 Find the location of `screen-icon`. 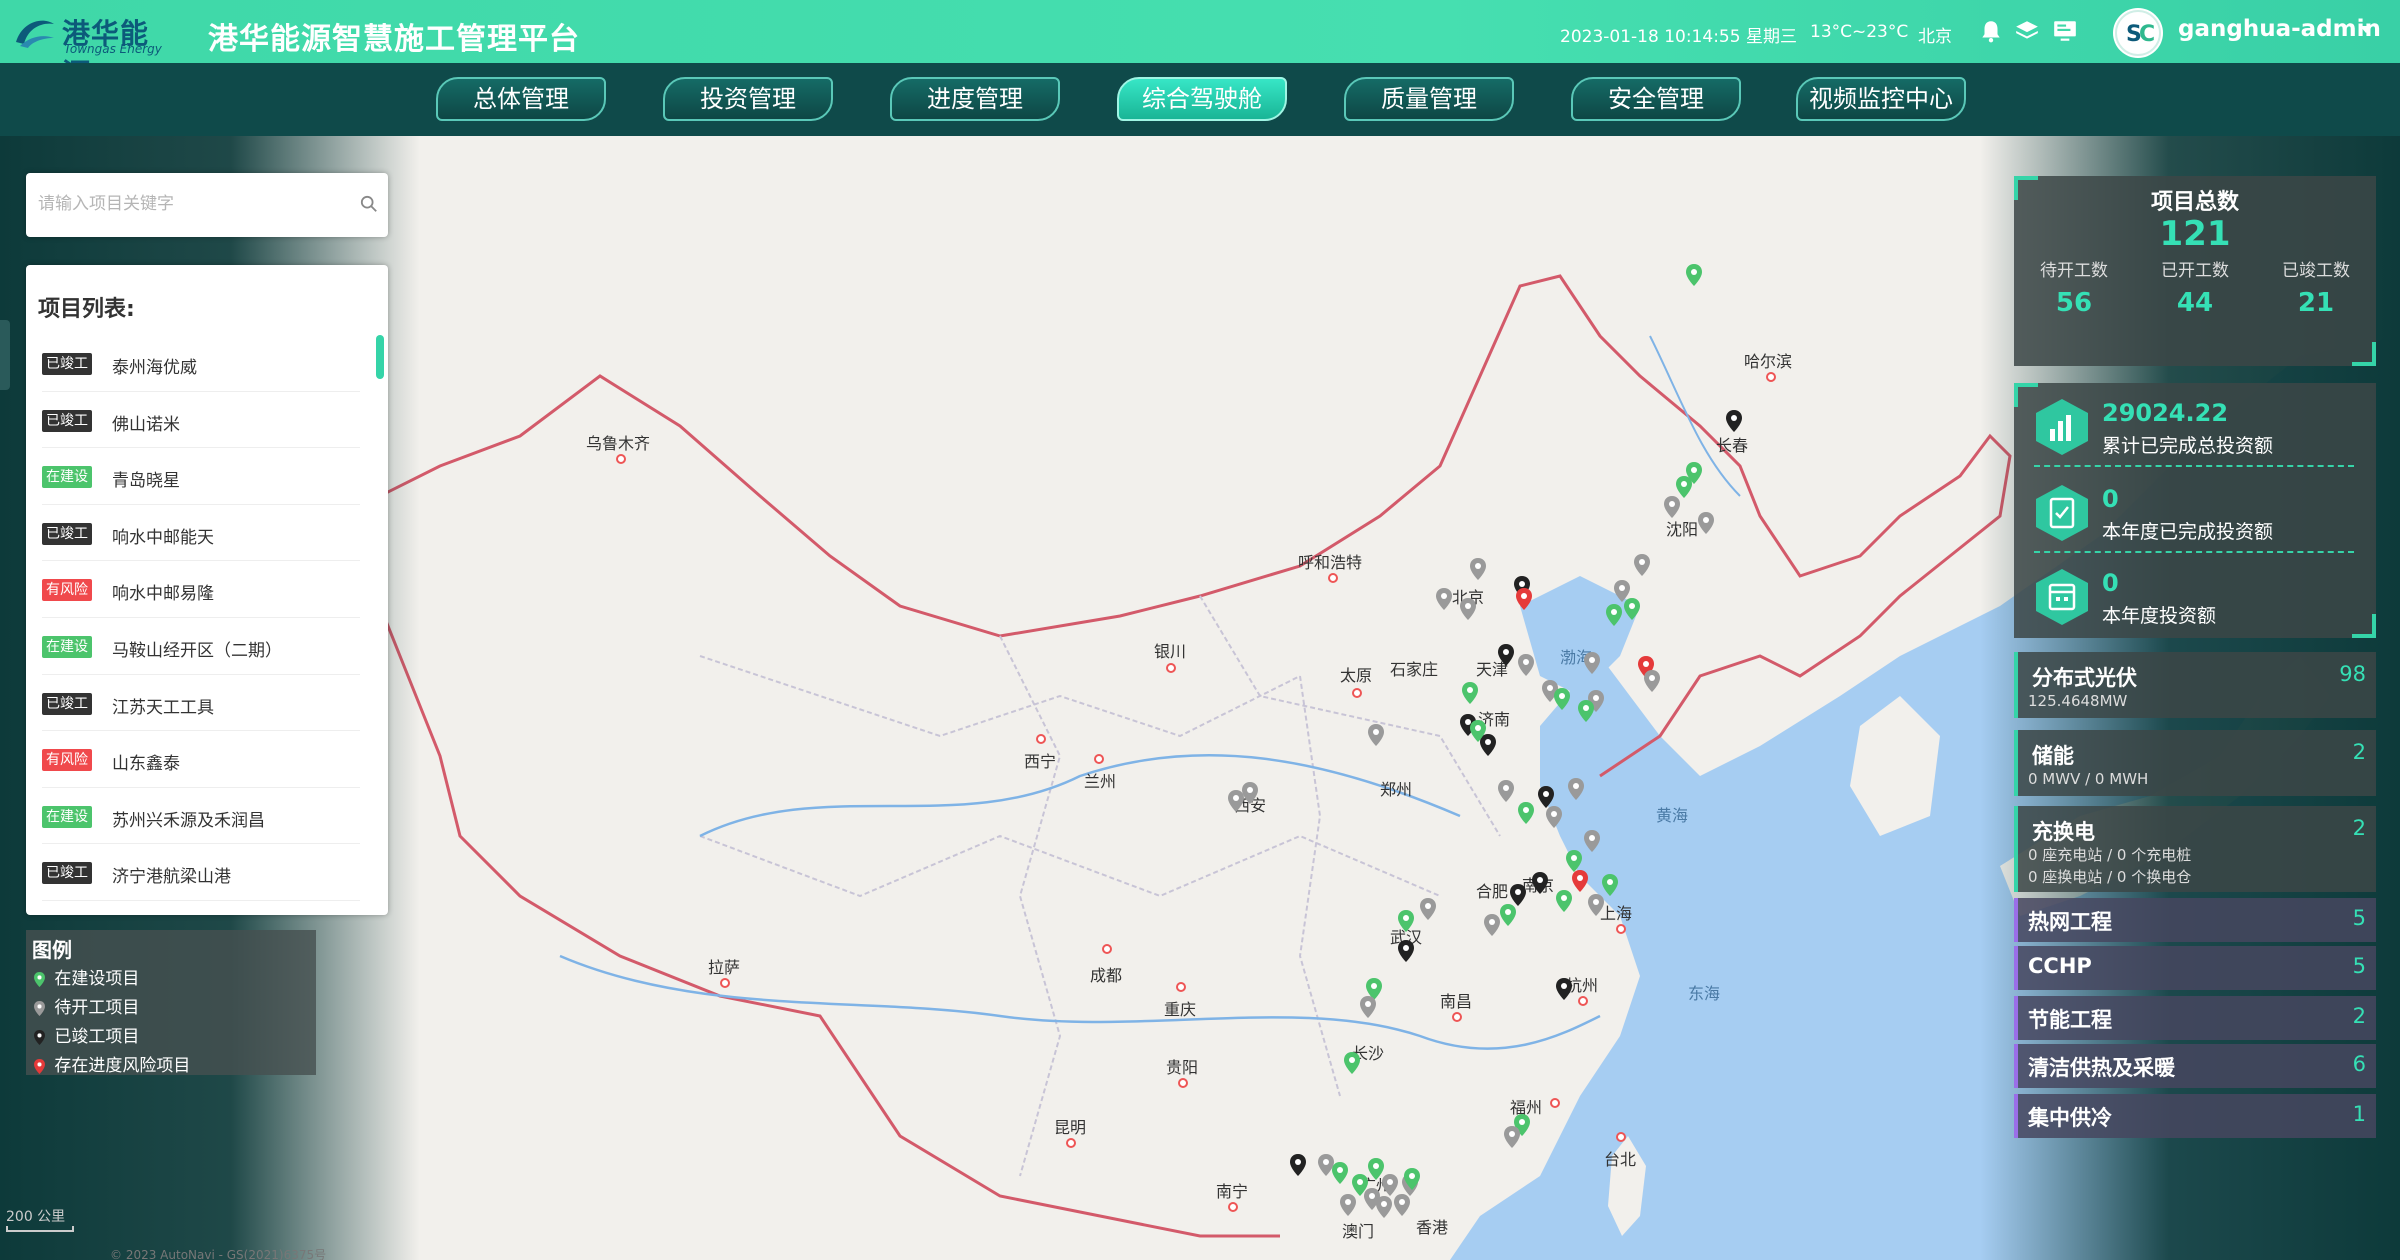

screen-icon is located at coordinates (2065, 31).